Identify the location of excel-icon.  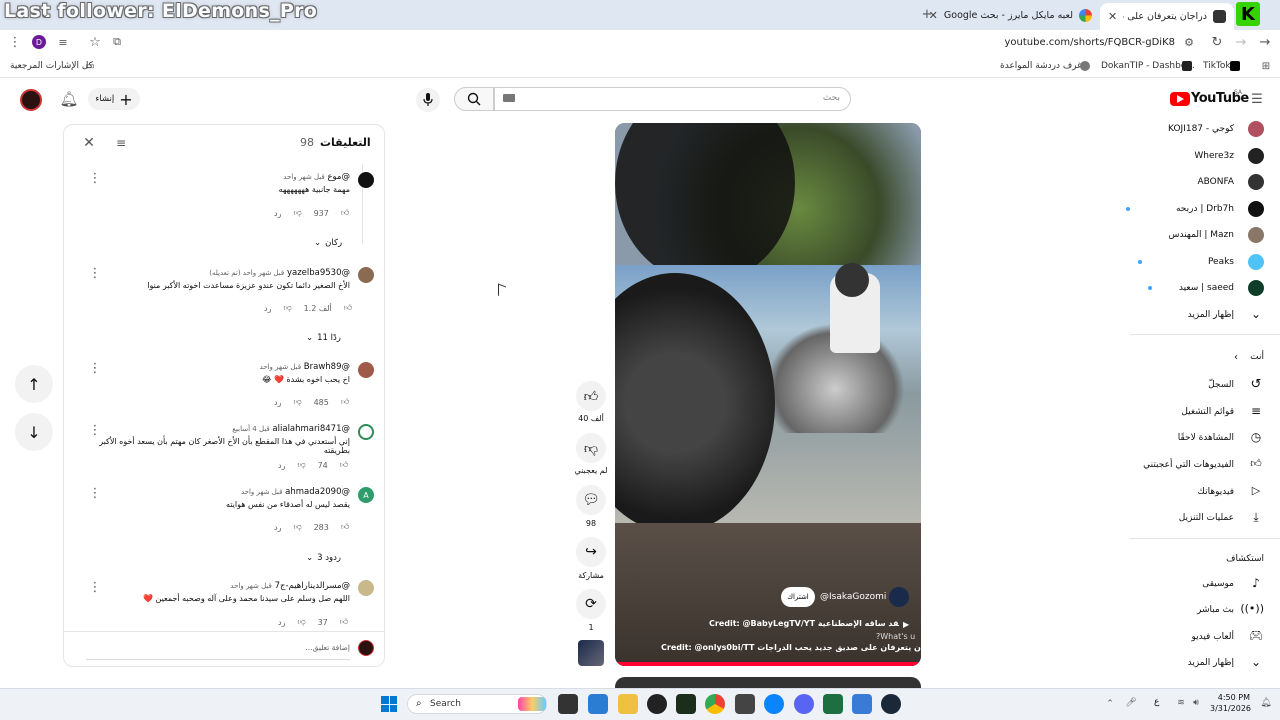
(833, 704).